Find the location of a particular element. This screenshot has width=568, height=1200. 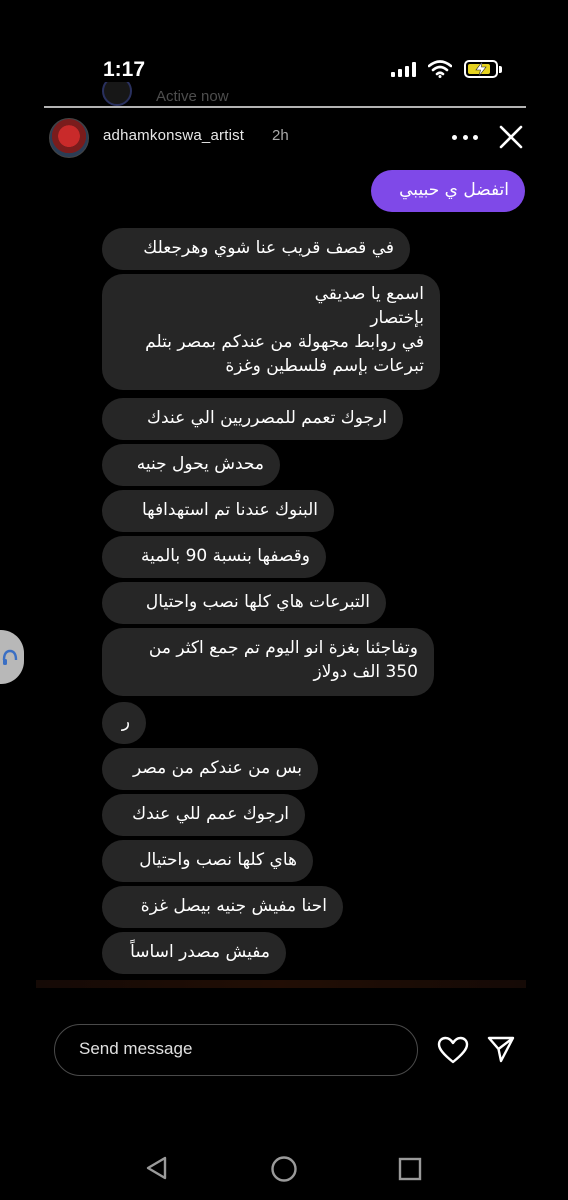

battery-charging-icon is located at coordinates (483, 69).